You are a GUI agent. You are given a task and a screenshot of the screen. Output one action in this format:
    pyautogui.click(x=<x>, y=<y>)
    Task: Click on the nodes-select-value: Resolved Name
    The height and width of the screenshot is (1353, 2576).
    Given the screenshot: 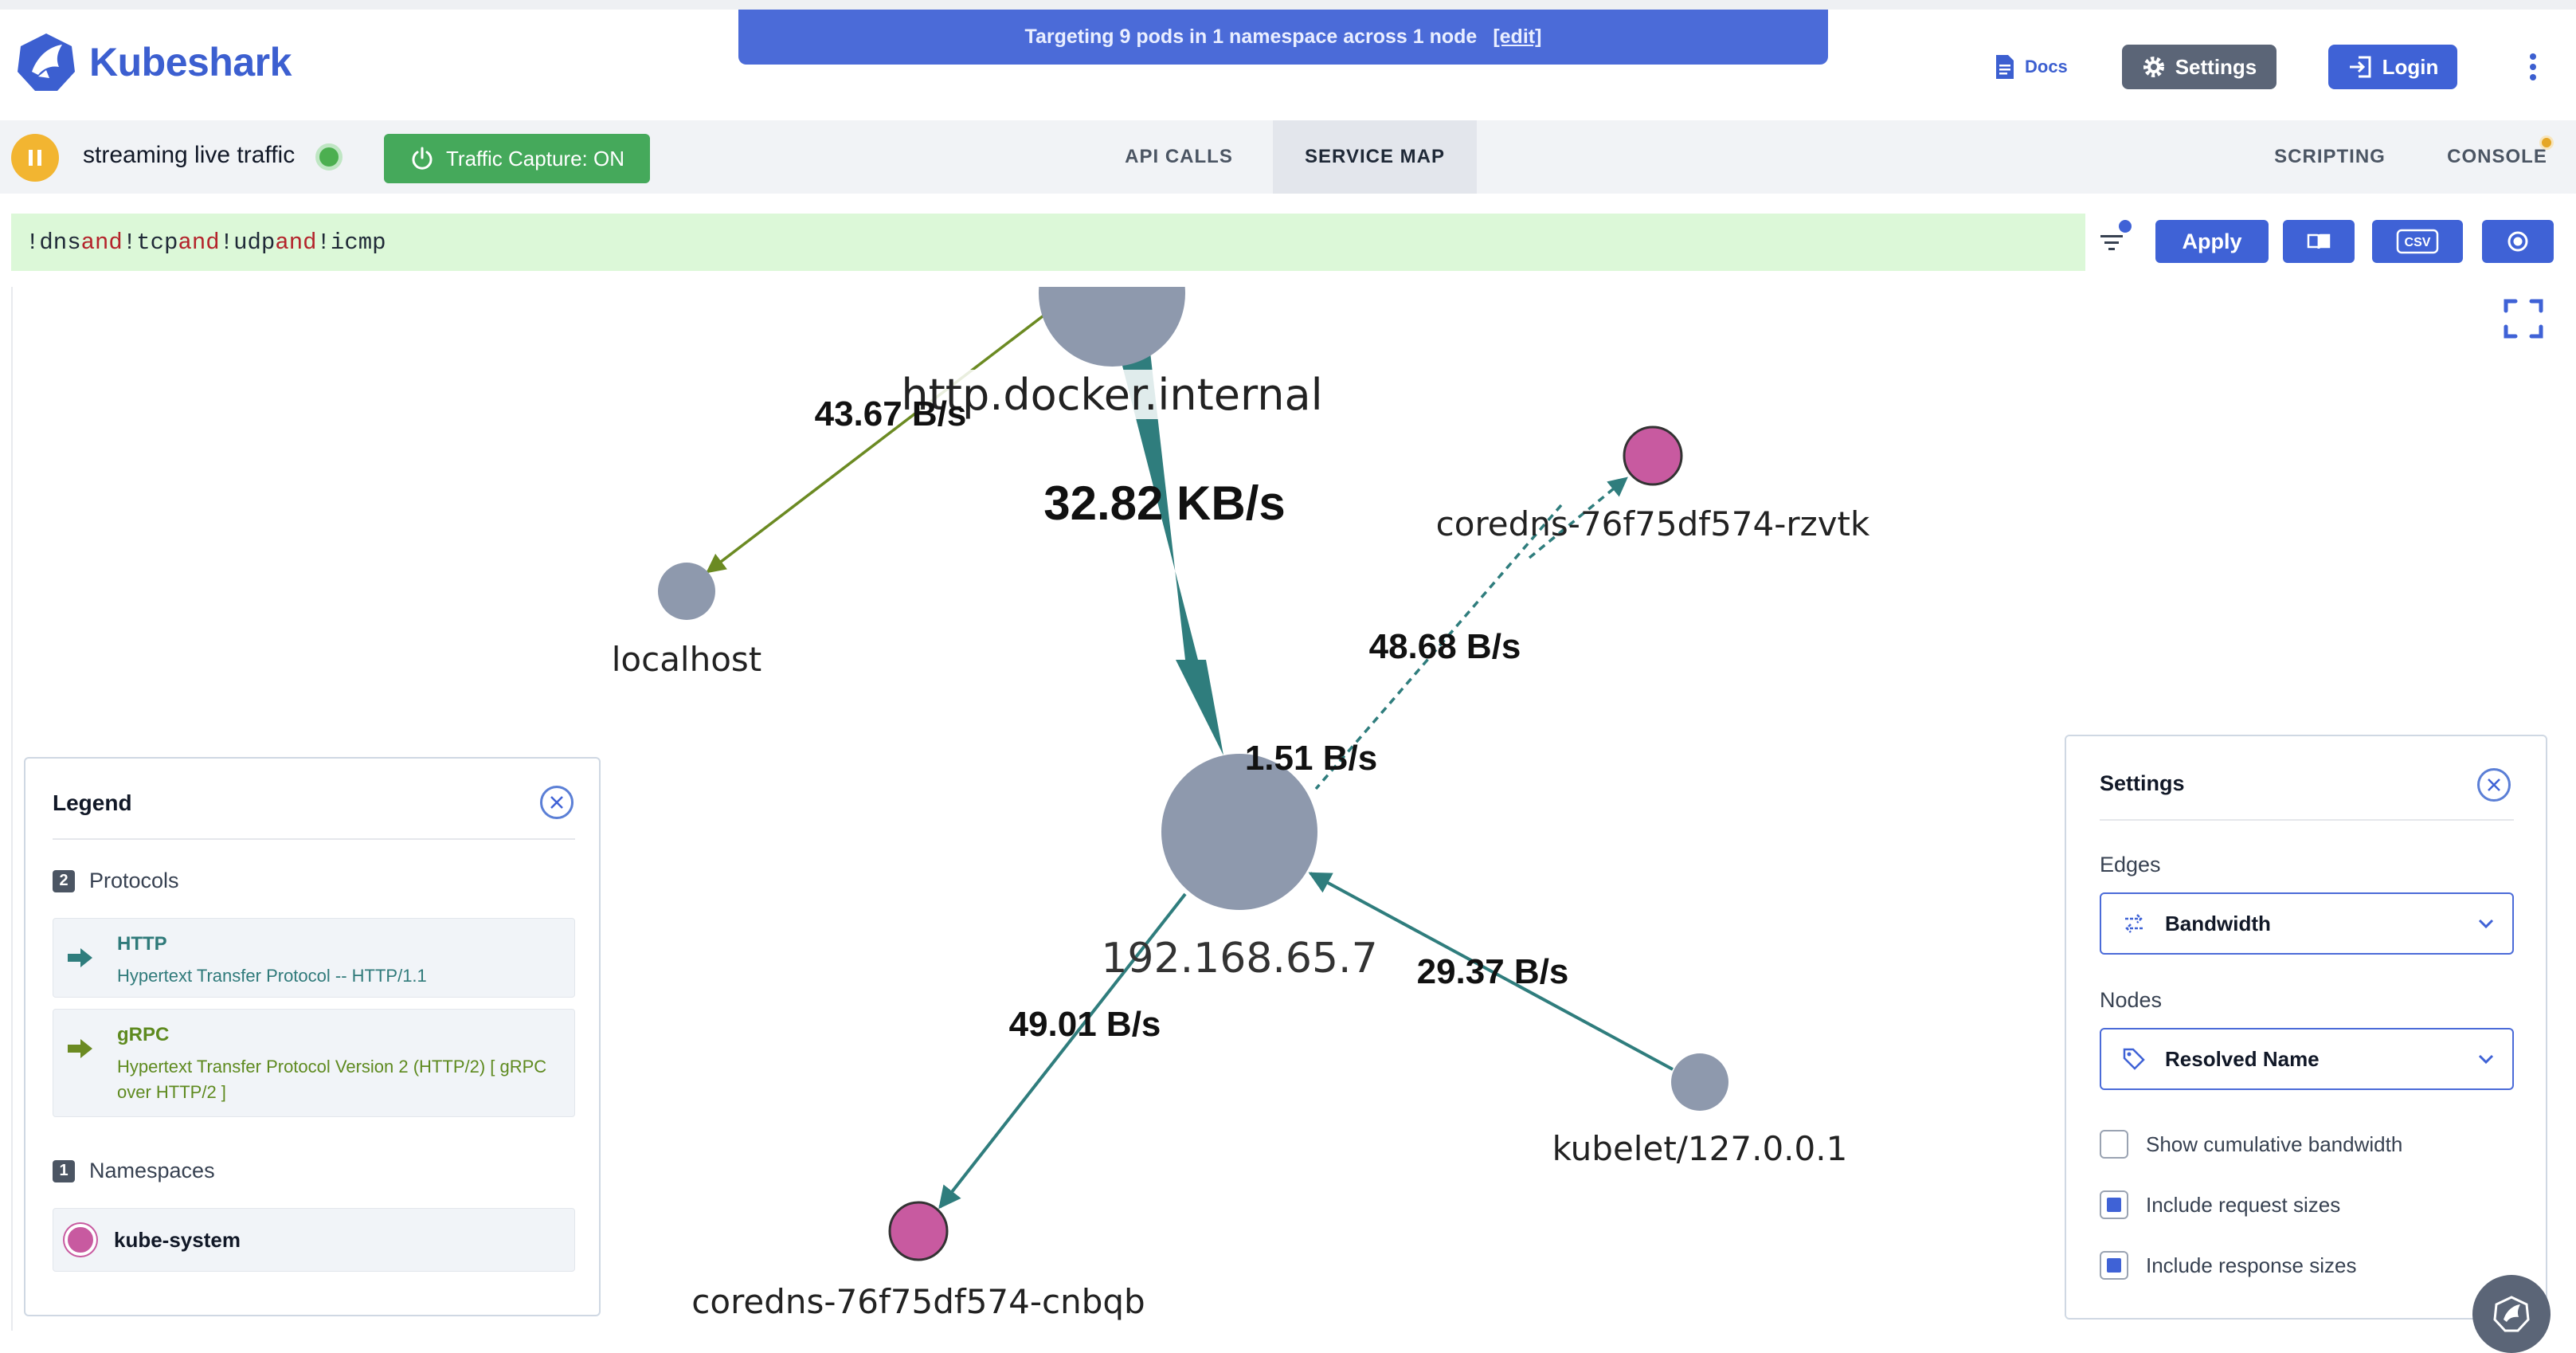 What is the action you would take?
    pyautogui.click(x=2242, y=1058)
    